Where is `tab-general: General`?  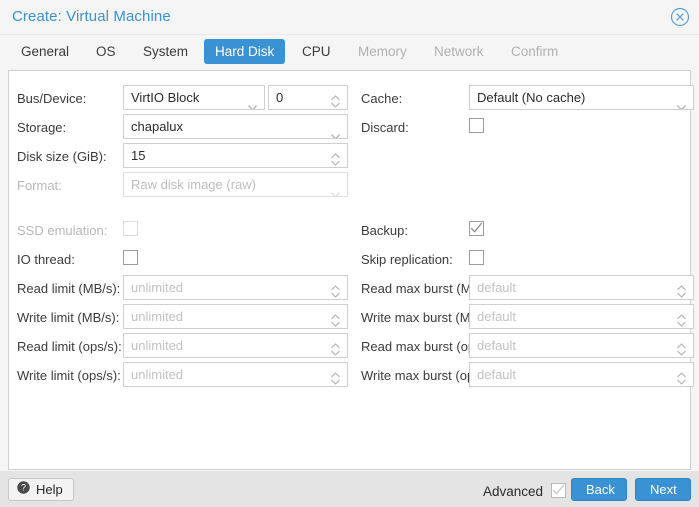 tab-general: General is located at coordinates (45, 51).